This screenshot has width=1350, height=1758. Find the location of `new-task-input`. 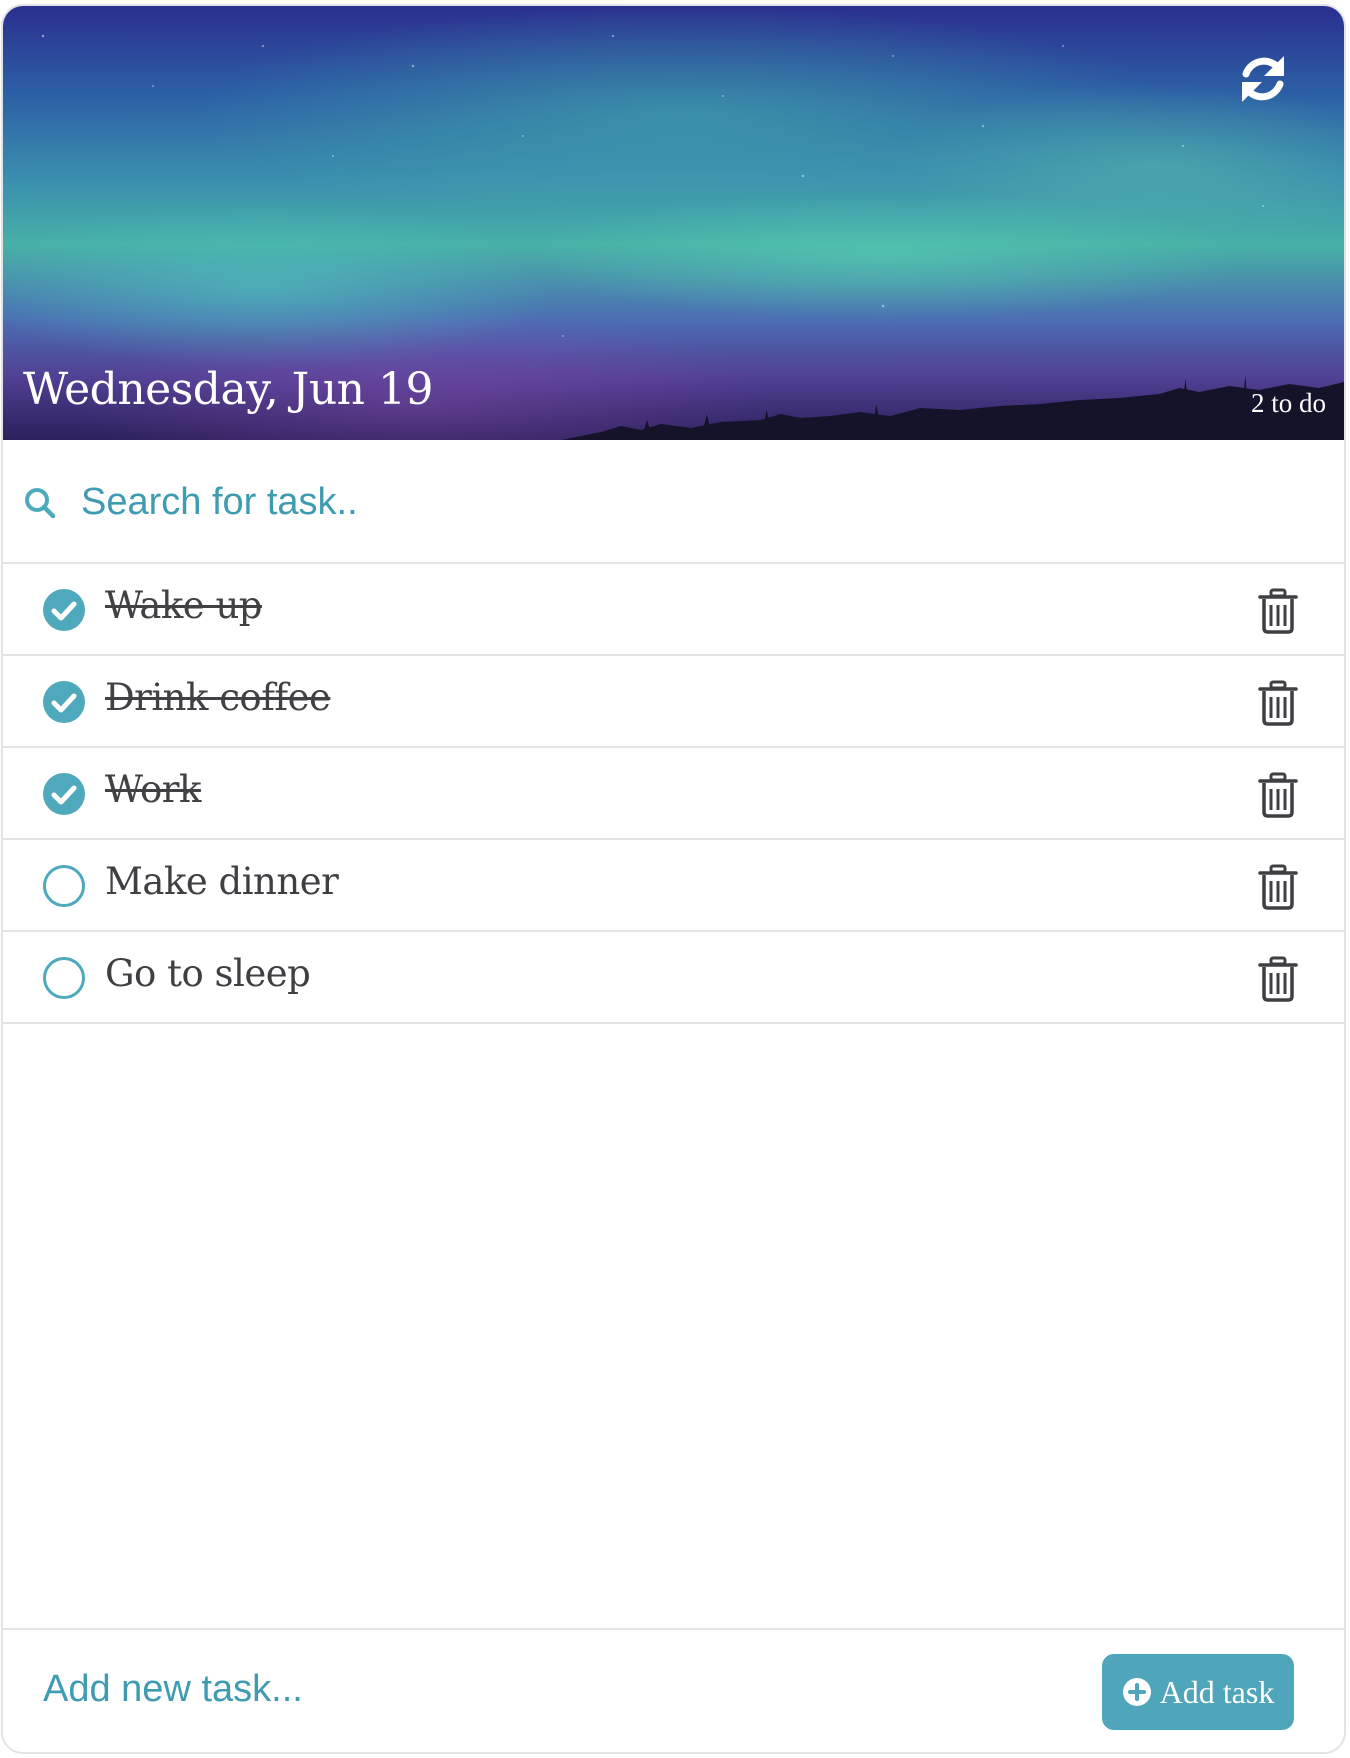

new-task-input is located at coordinates (493, 1689).